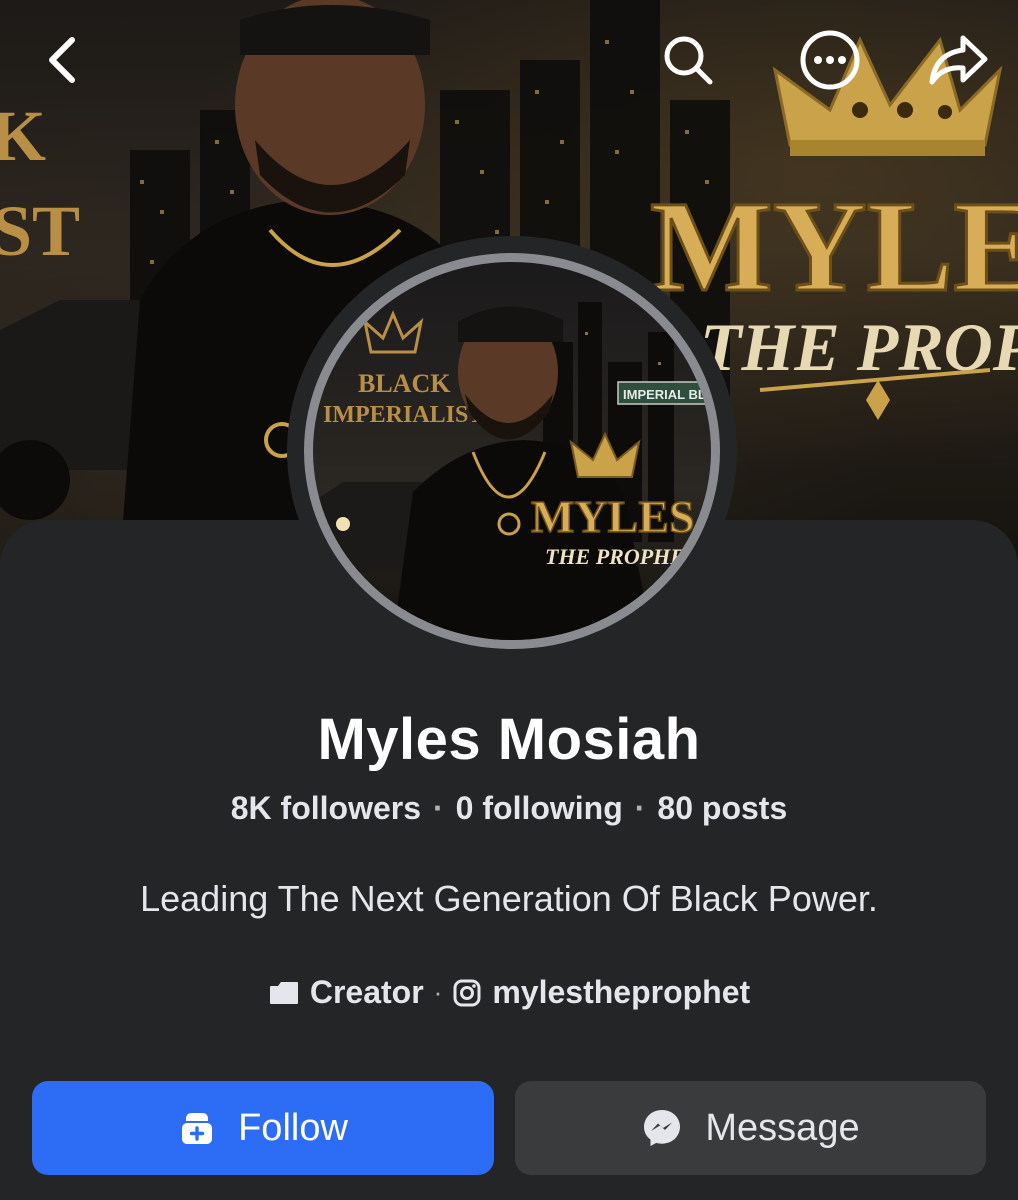  I want to click on follow-button: Follow, so click(263, 1128).